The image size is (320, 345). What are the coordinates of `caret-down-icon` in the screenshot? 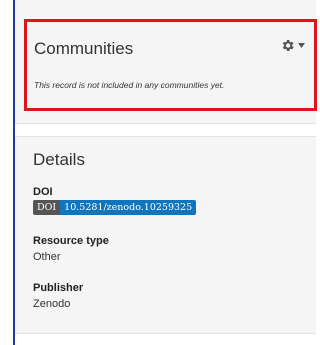 It's located at (301, 45).